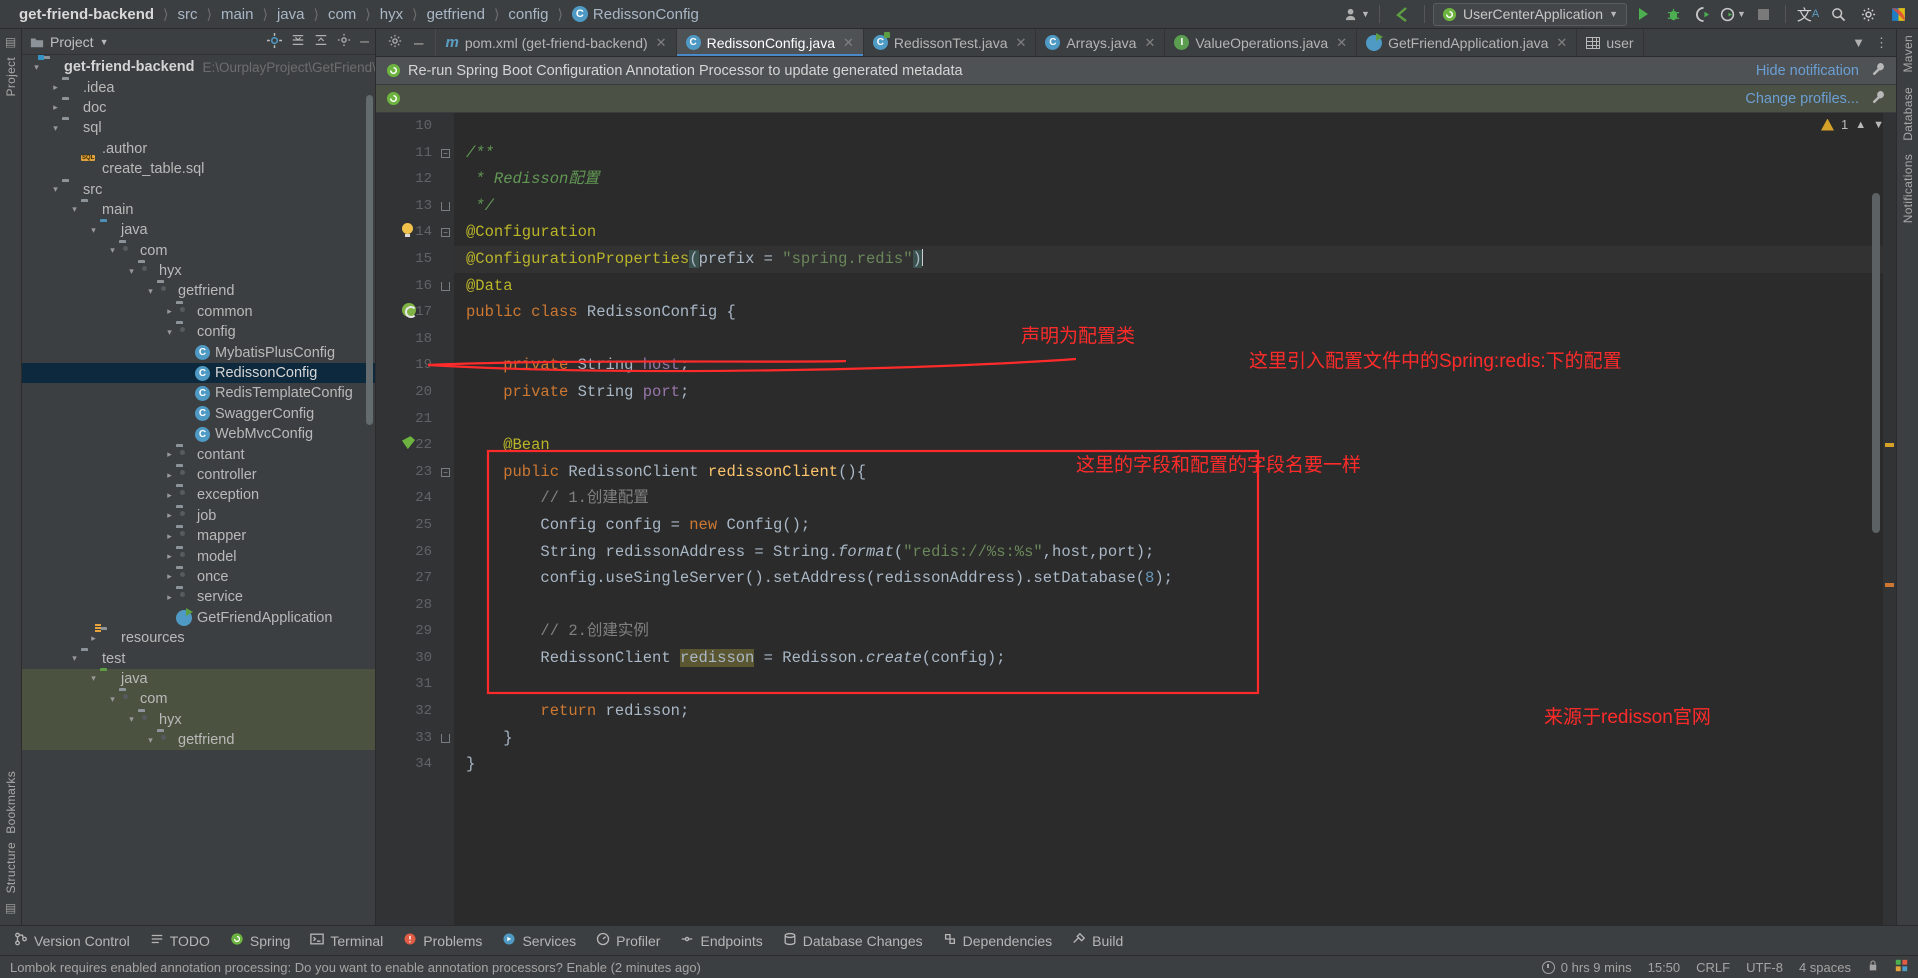  Describe the element at coordinates (556, 42) in the screenshot. I see `editor-tab-pom-xml-get-friend-backend-: m pom.xml (get-friend-backend) ✕` at that location.